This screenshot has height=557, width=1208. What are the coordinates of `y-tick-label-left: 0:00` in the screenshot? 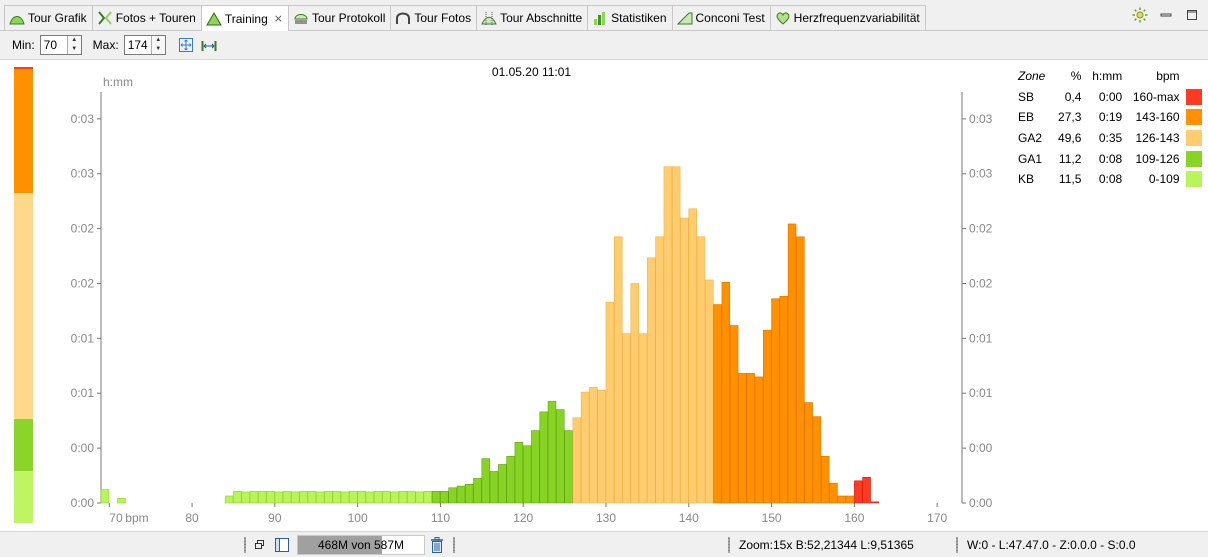 It's located at (83, 503).